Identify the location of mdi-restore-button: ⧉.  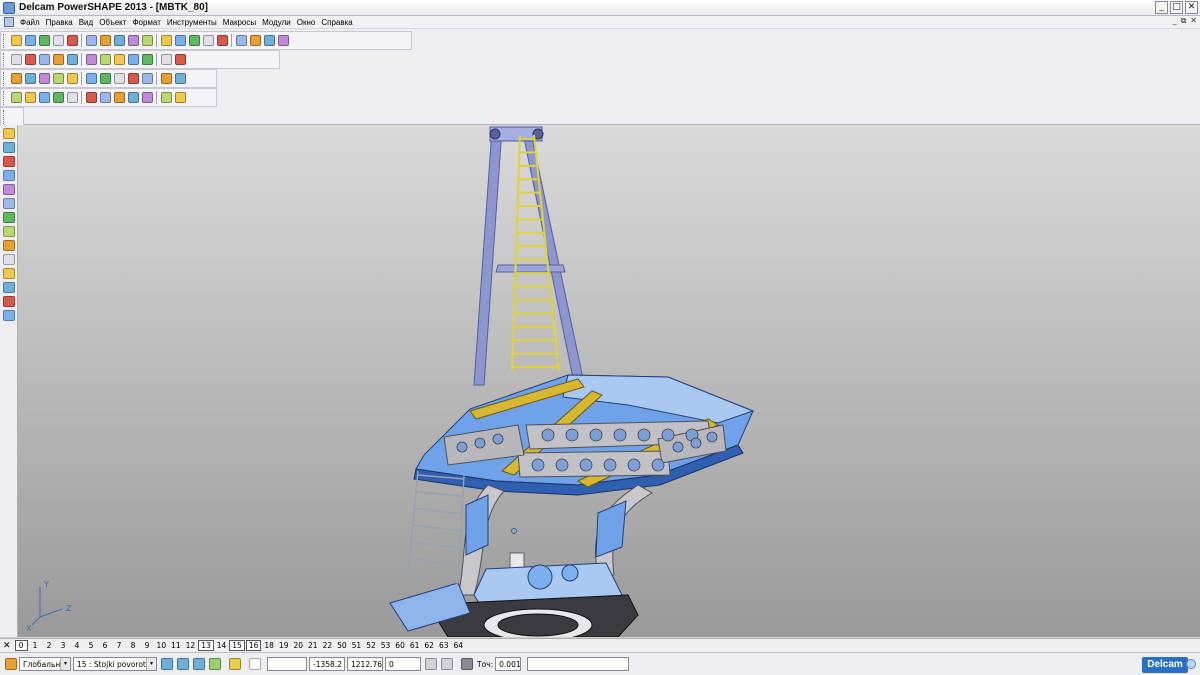
(1184, 21).